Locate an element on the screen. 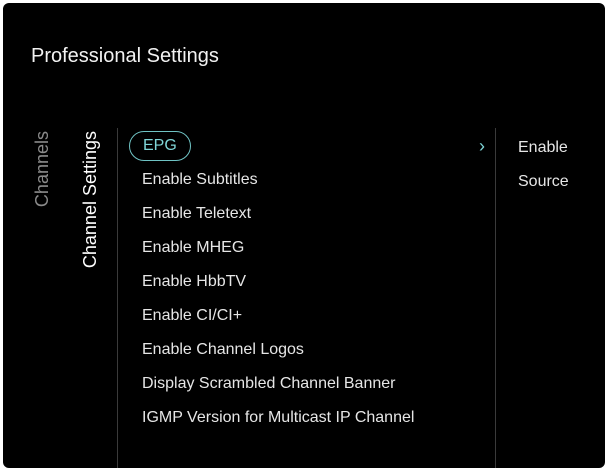 Image resolution: width=608 pixels, height=475 pixels. submenu: Enable Source is located at coordinates (558, 167).